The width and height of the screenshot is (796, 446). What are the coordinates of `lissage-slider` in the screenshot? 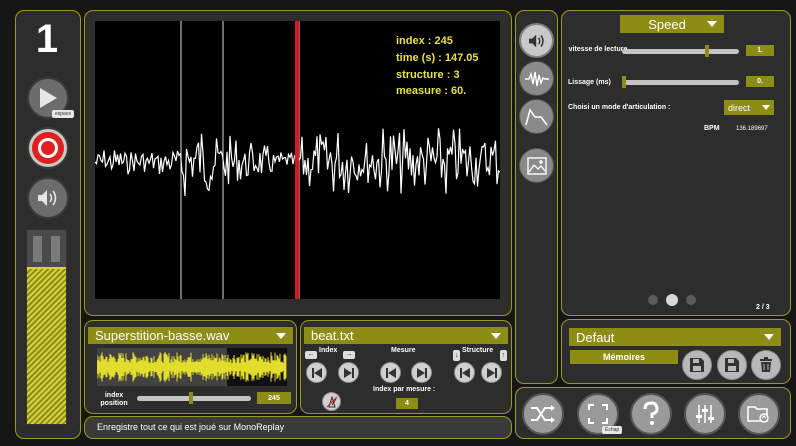 It's located at (680, 82).